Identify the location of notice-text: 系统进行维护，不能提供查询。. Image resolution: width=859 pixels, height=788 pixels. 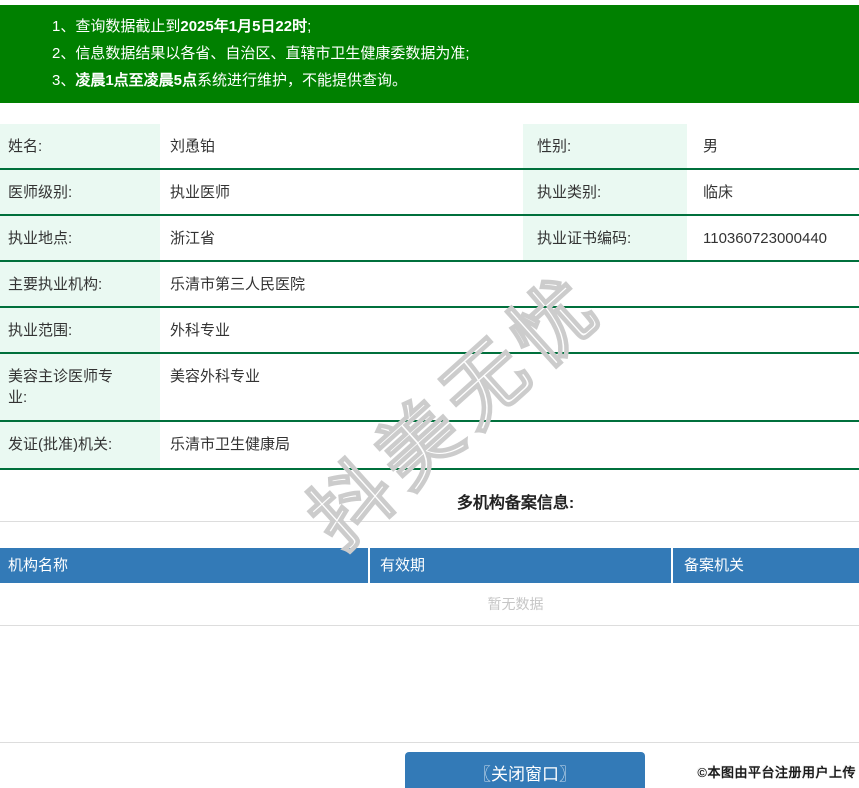
(302, 80).